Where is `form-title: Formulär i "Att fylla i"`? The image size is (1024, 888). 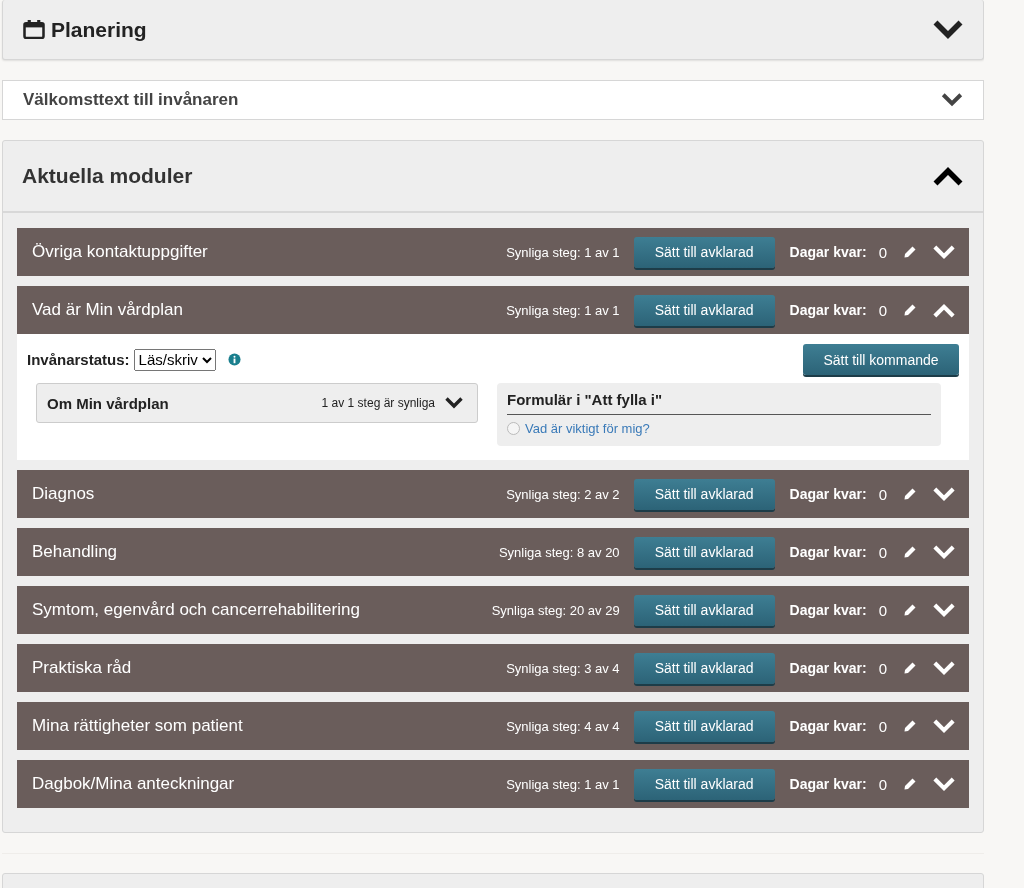 form-title: Formulär i "Att fylla i" is located at coordinates (719, 403).